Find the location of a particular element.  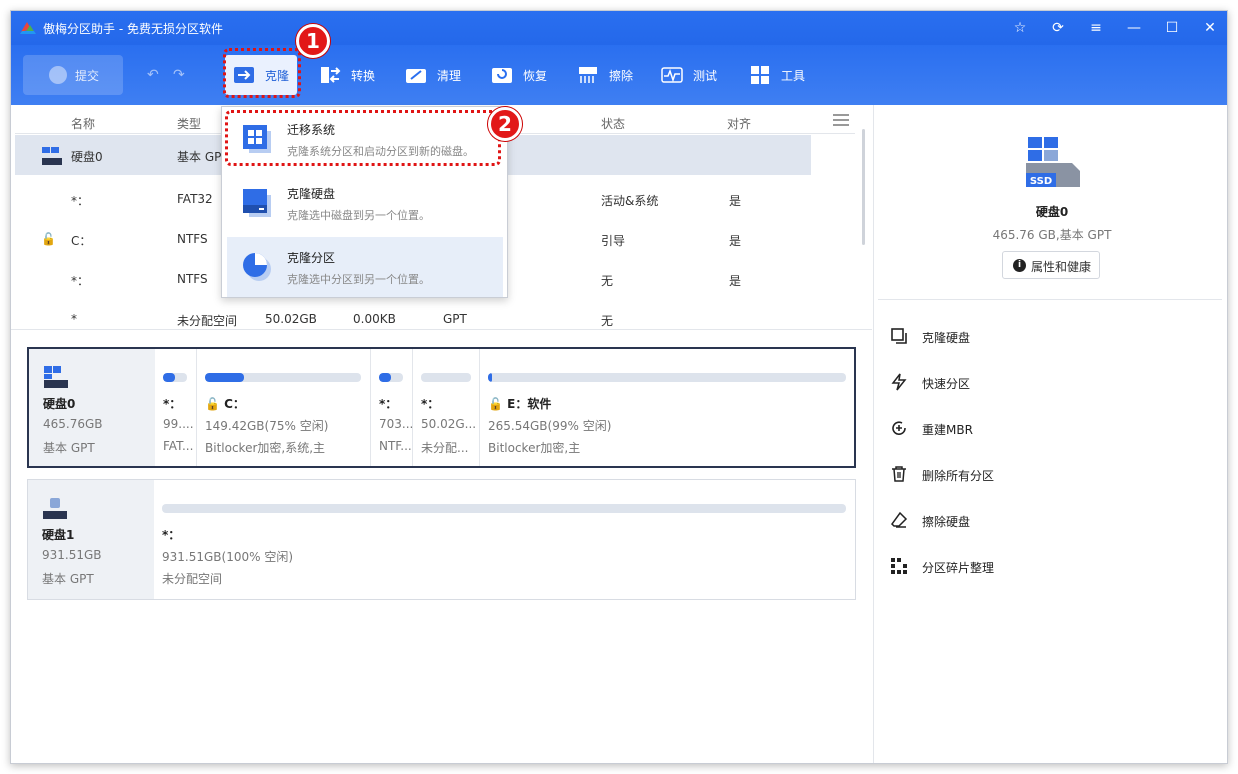

menu-item-desc: 克隆选中磁盘到另一个位置。 is located at coordinates (358, 215).